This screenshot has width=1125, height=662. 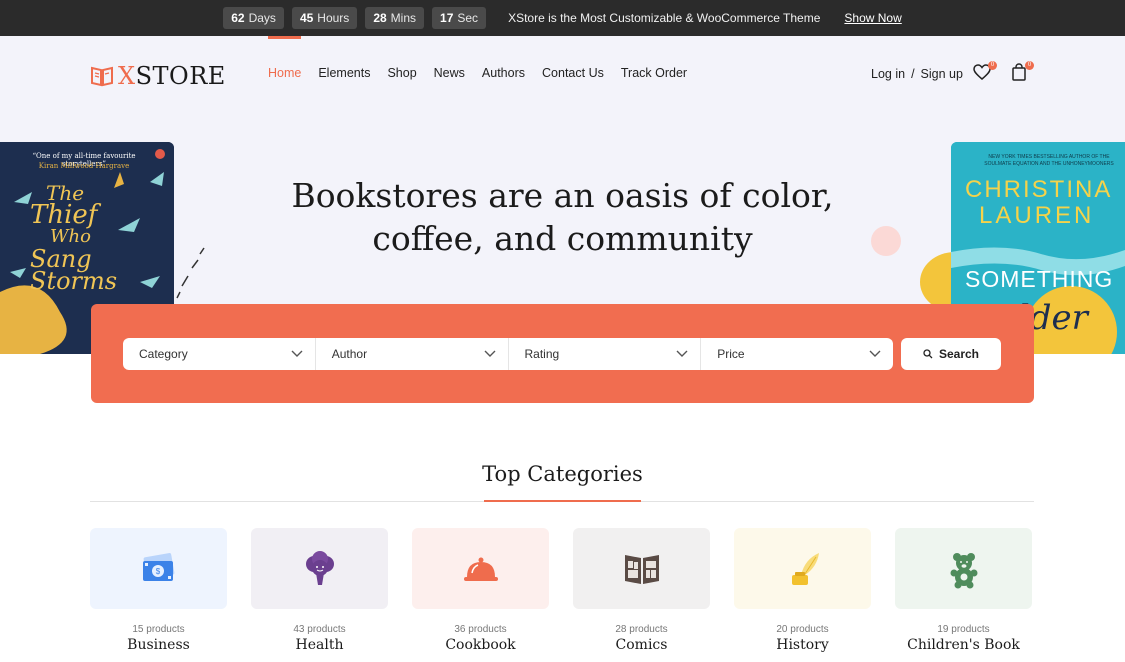 What do you see at coordinates (449, 73) in the screenshot?
I see `nav-news: News` at bounding box center [449, 73].